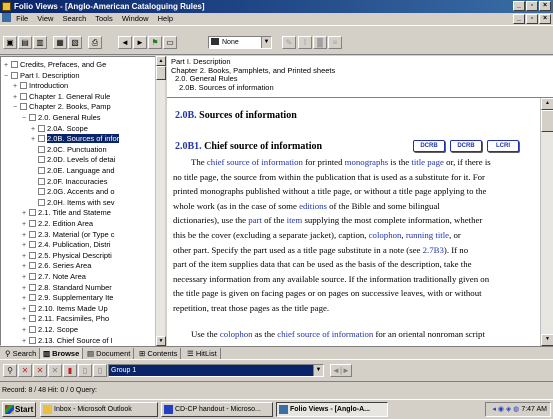 The image size is (553, 419). What do you see at coordinates (73, 192) in the screenshot?
I see `tree-item: 2.0G. Accents and o` at bounding box center [73, 192].